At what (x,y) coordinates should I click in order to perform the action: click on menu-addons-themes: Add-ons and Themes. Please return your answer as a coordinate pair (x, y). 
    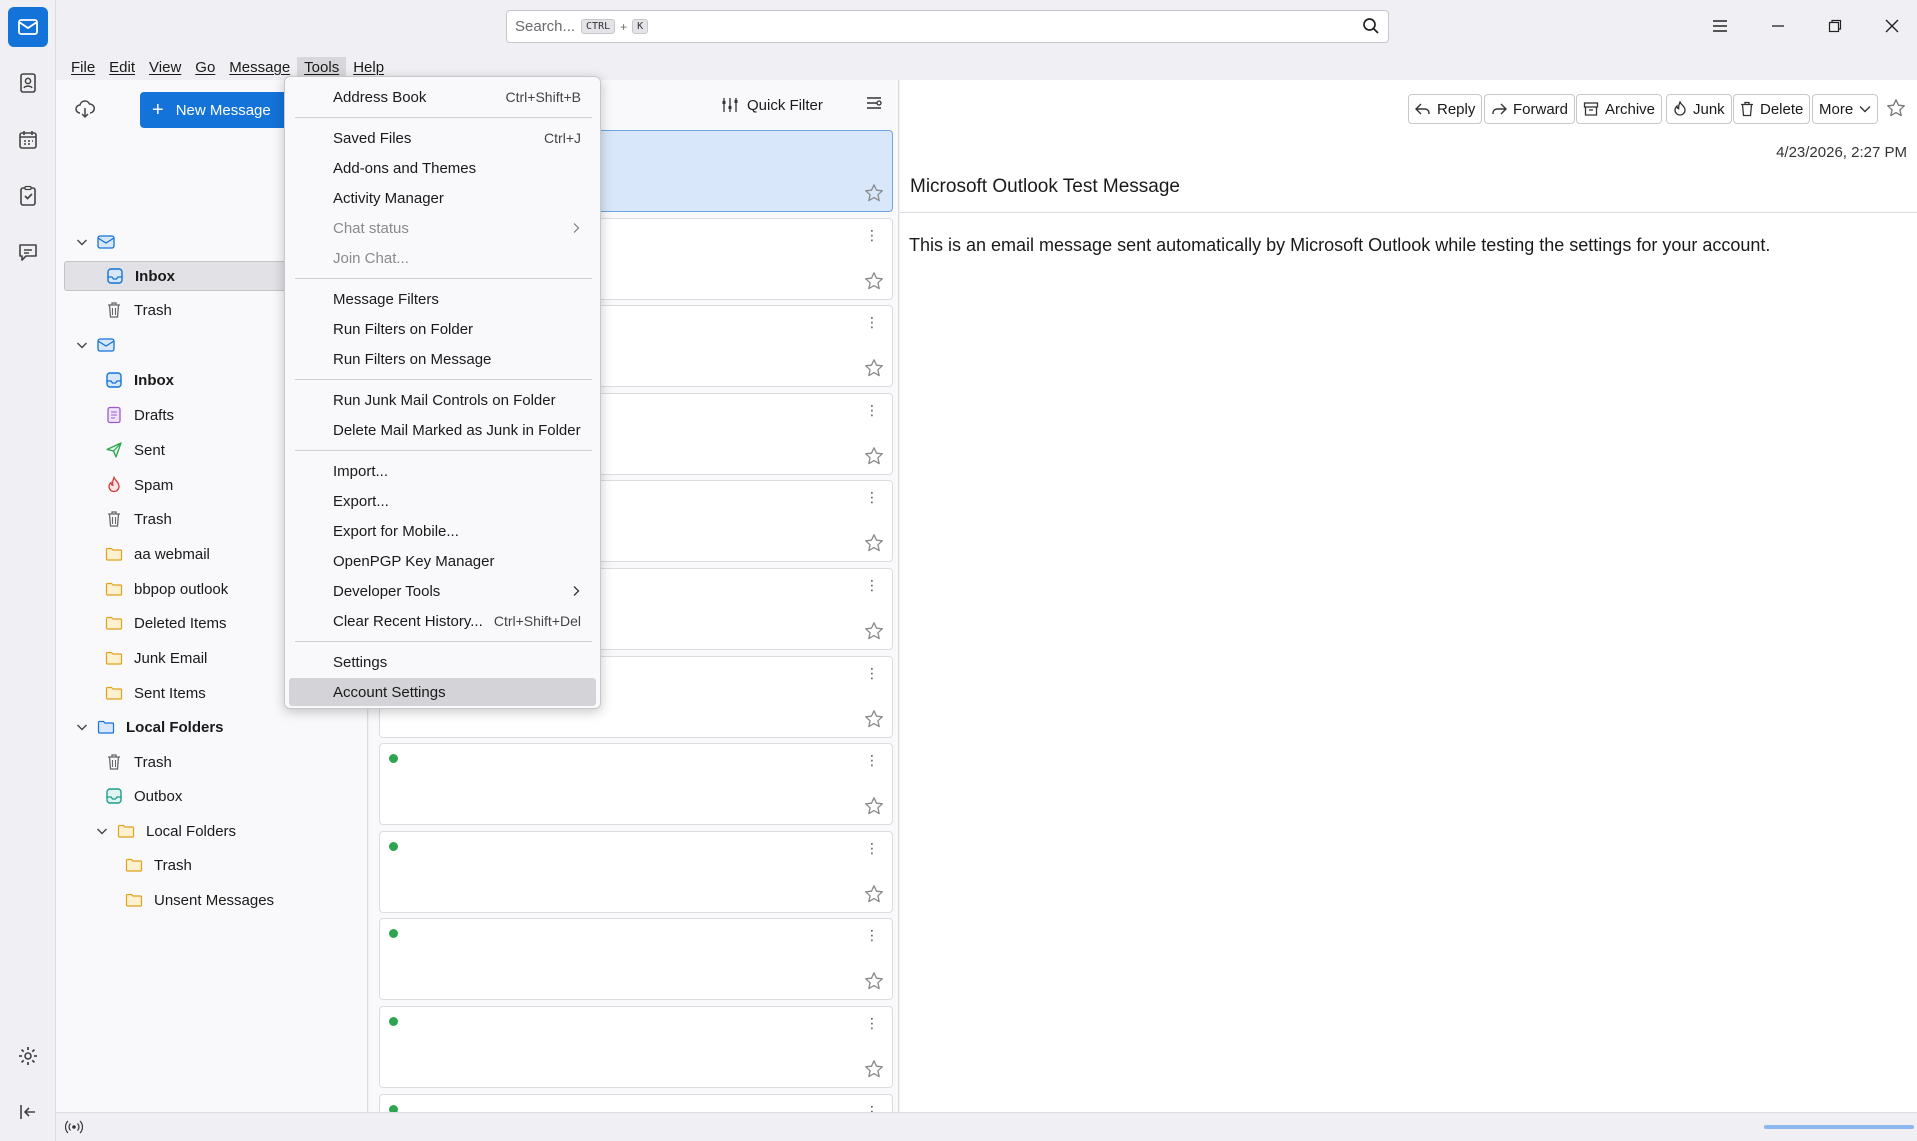
    Looking at the image, I should click on (442, 168).